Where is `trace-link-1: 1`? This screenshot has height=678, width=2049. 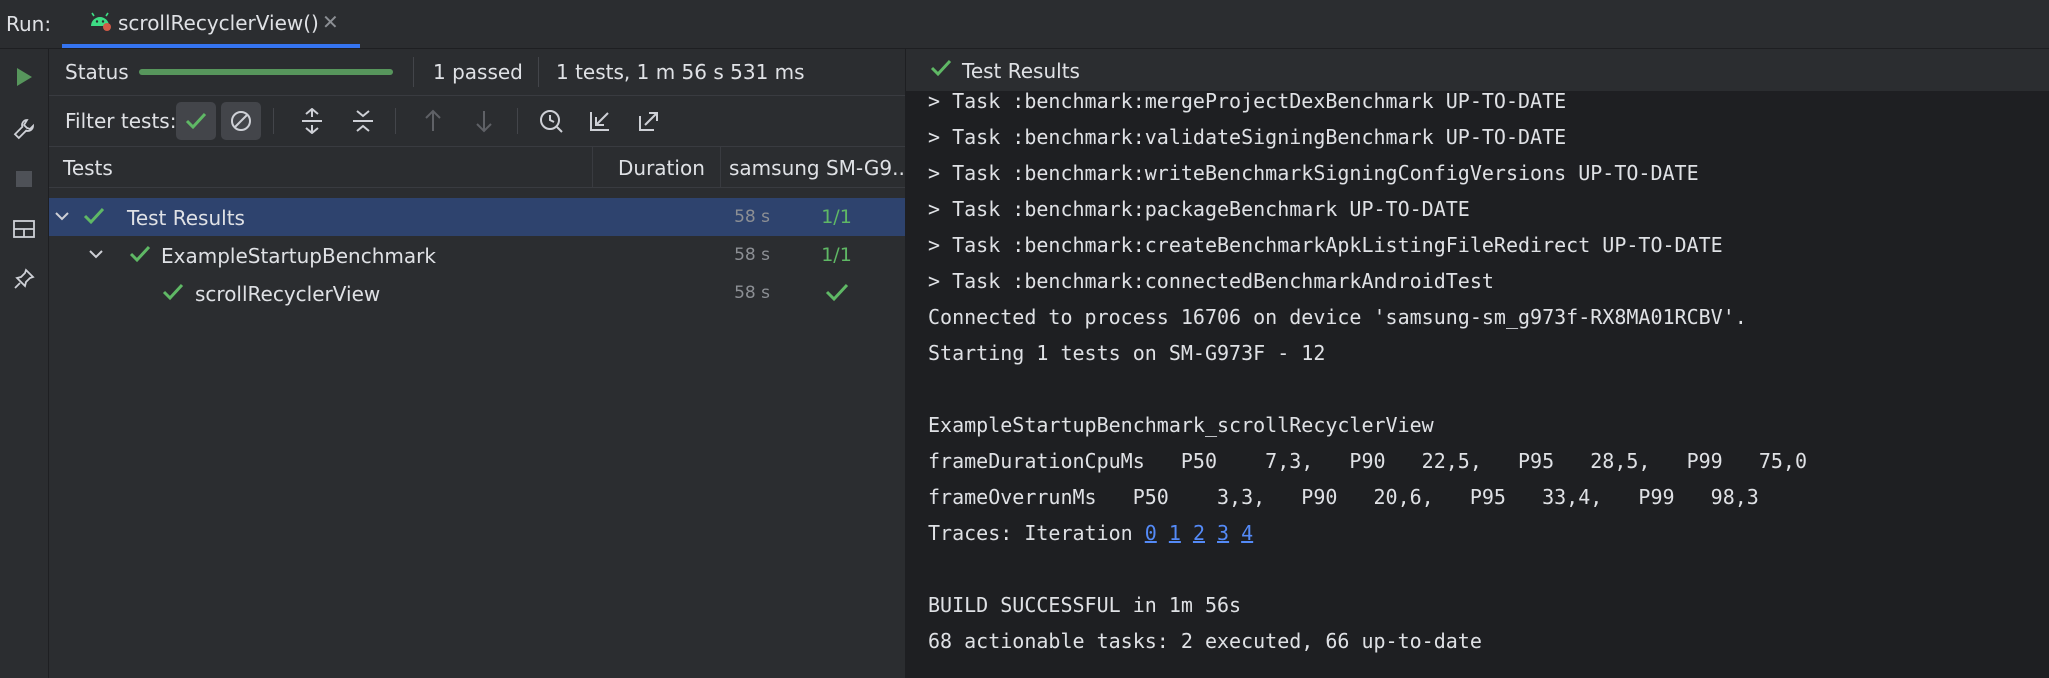
trace-link-1: 1 is located at coordinates (1175, 533).